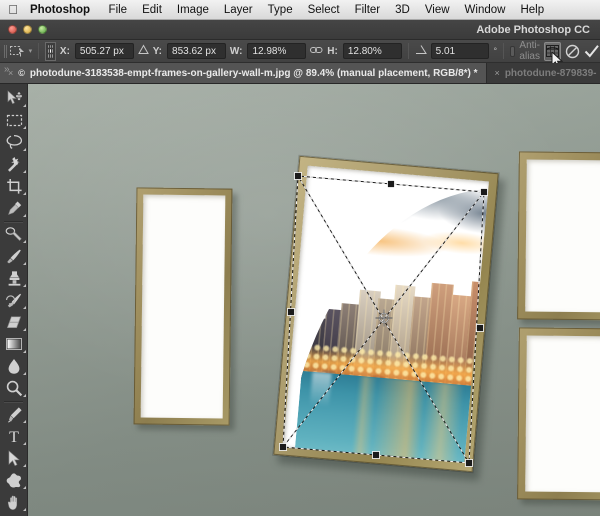 The width and height of the screenshot is (600, 516). What do you see at coordinates (17, 51) in the screenshot?
I see `free-transform-icon` at bounding box center [17, 51].